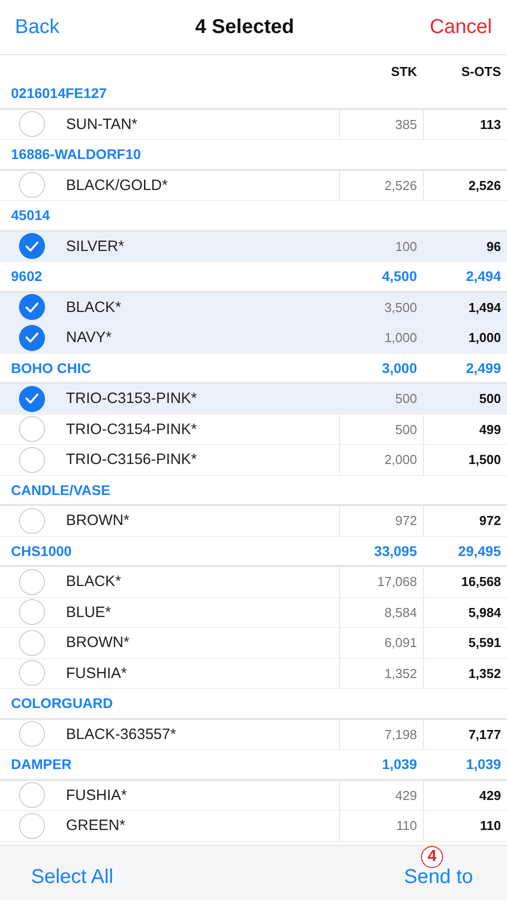  What do you see at coordinates (484, 185) in the screenshot?
I see `sots-value: 2,526` at bounding box center [484, 185].